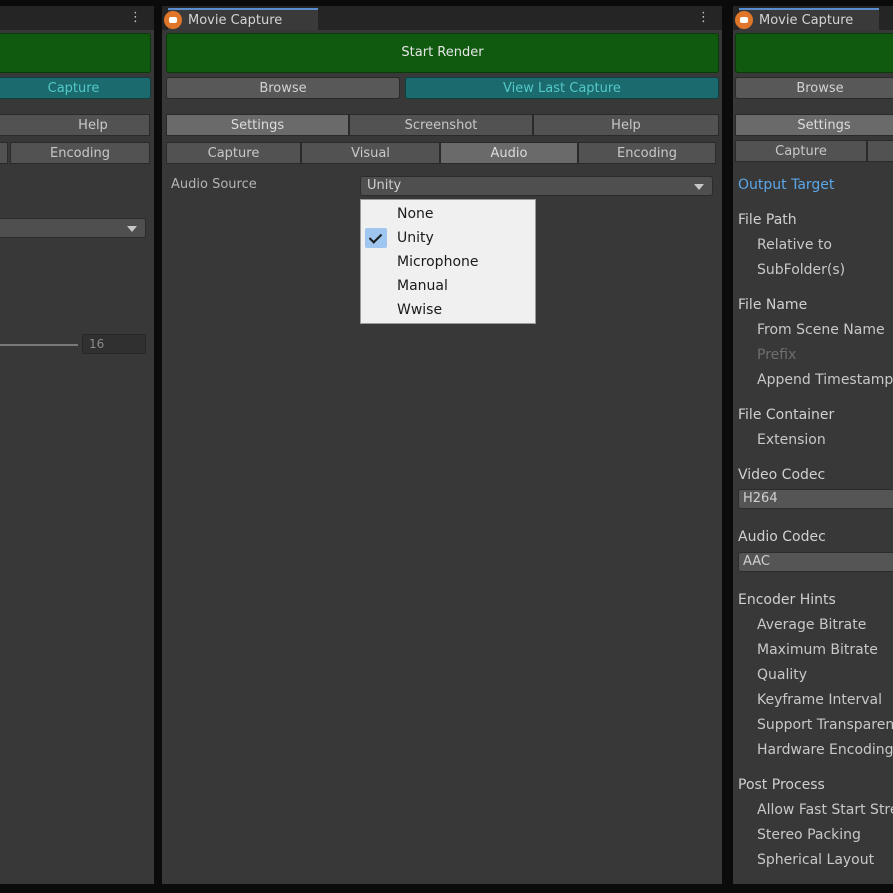 This screenshot has height=893, width=893. I want to click on audio-codec-value: AAC, so click(756, 561).